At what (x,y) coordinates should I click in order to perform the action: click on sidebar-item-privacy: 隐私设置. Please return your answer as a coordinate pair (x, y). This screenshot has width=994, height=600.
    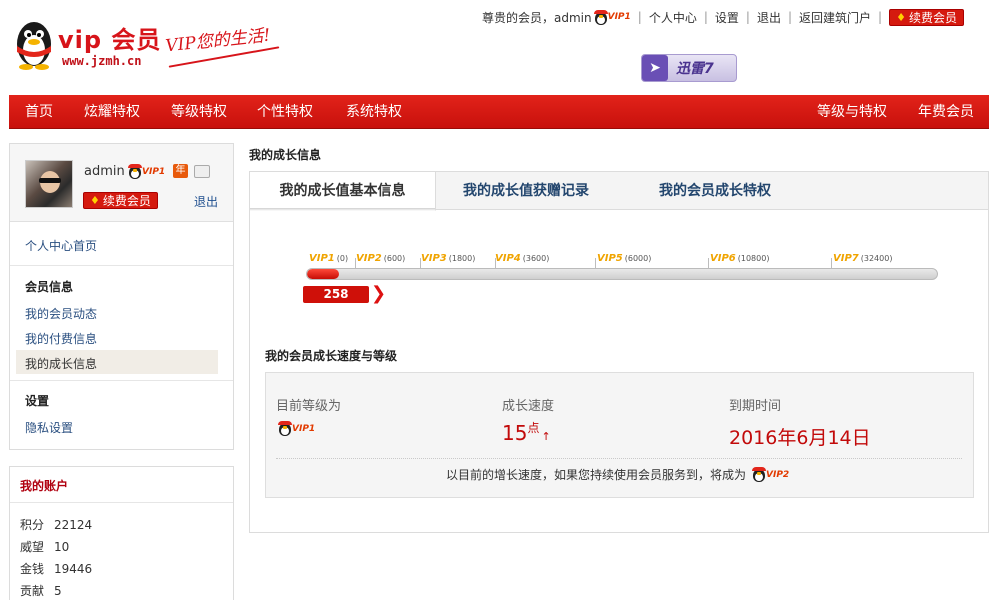
    Looking at the image, I should click on (49, 427).